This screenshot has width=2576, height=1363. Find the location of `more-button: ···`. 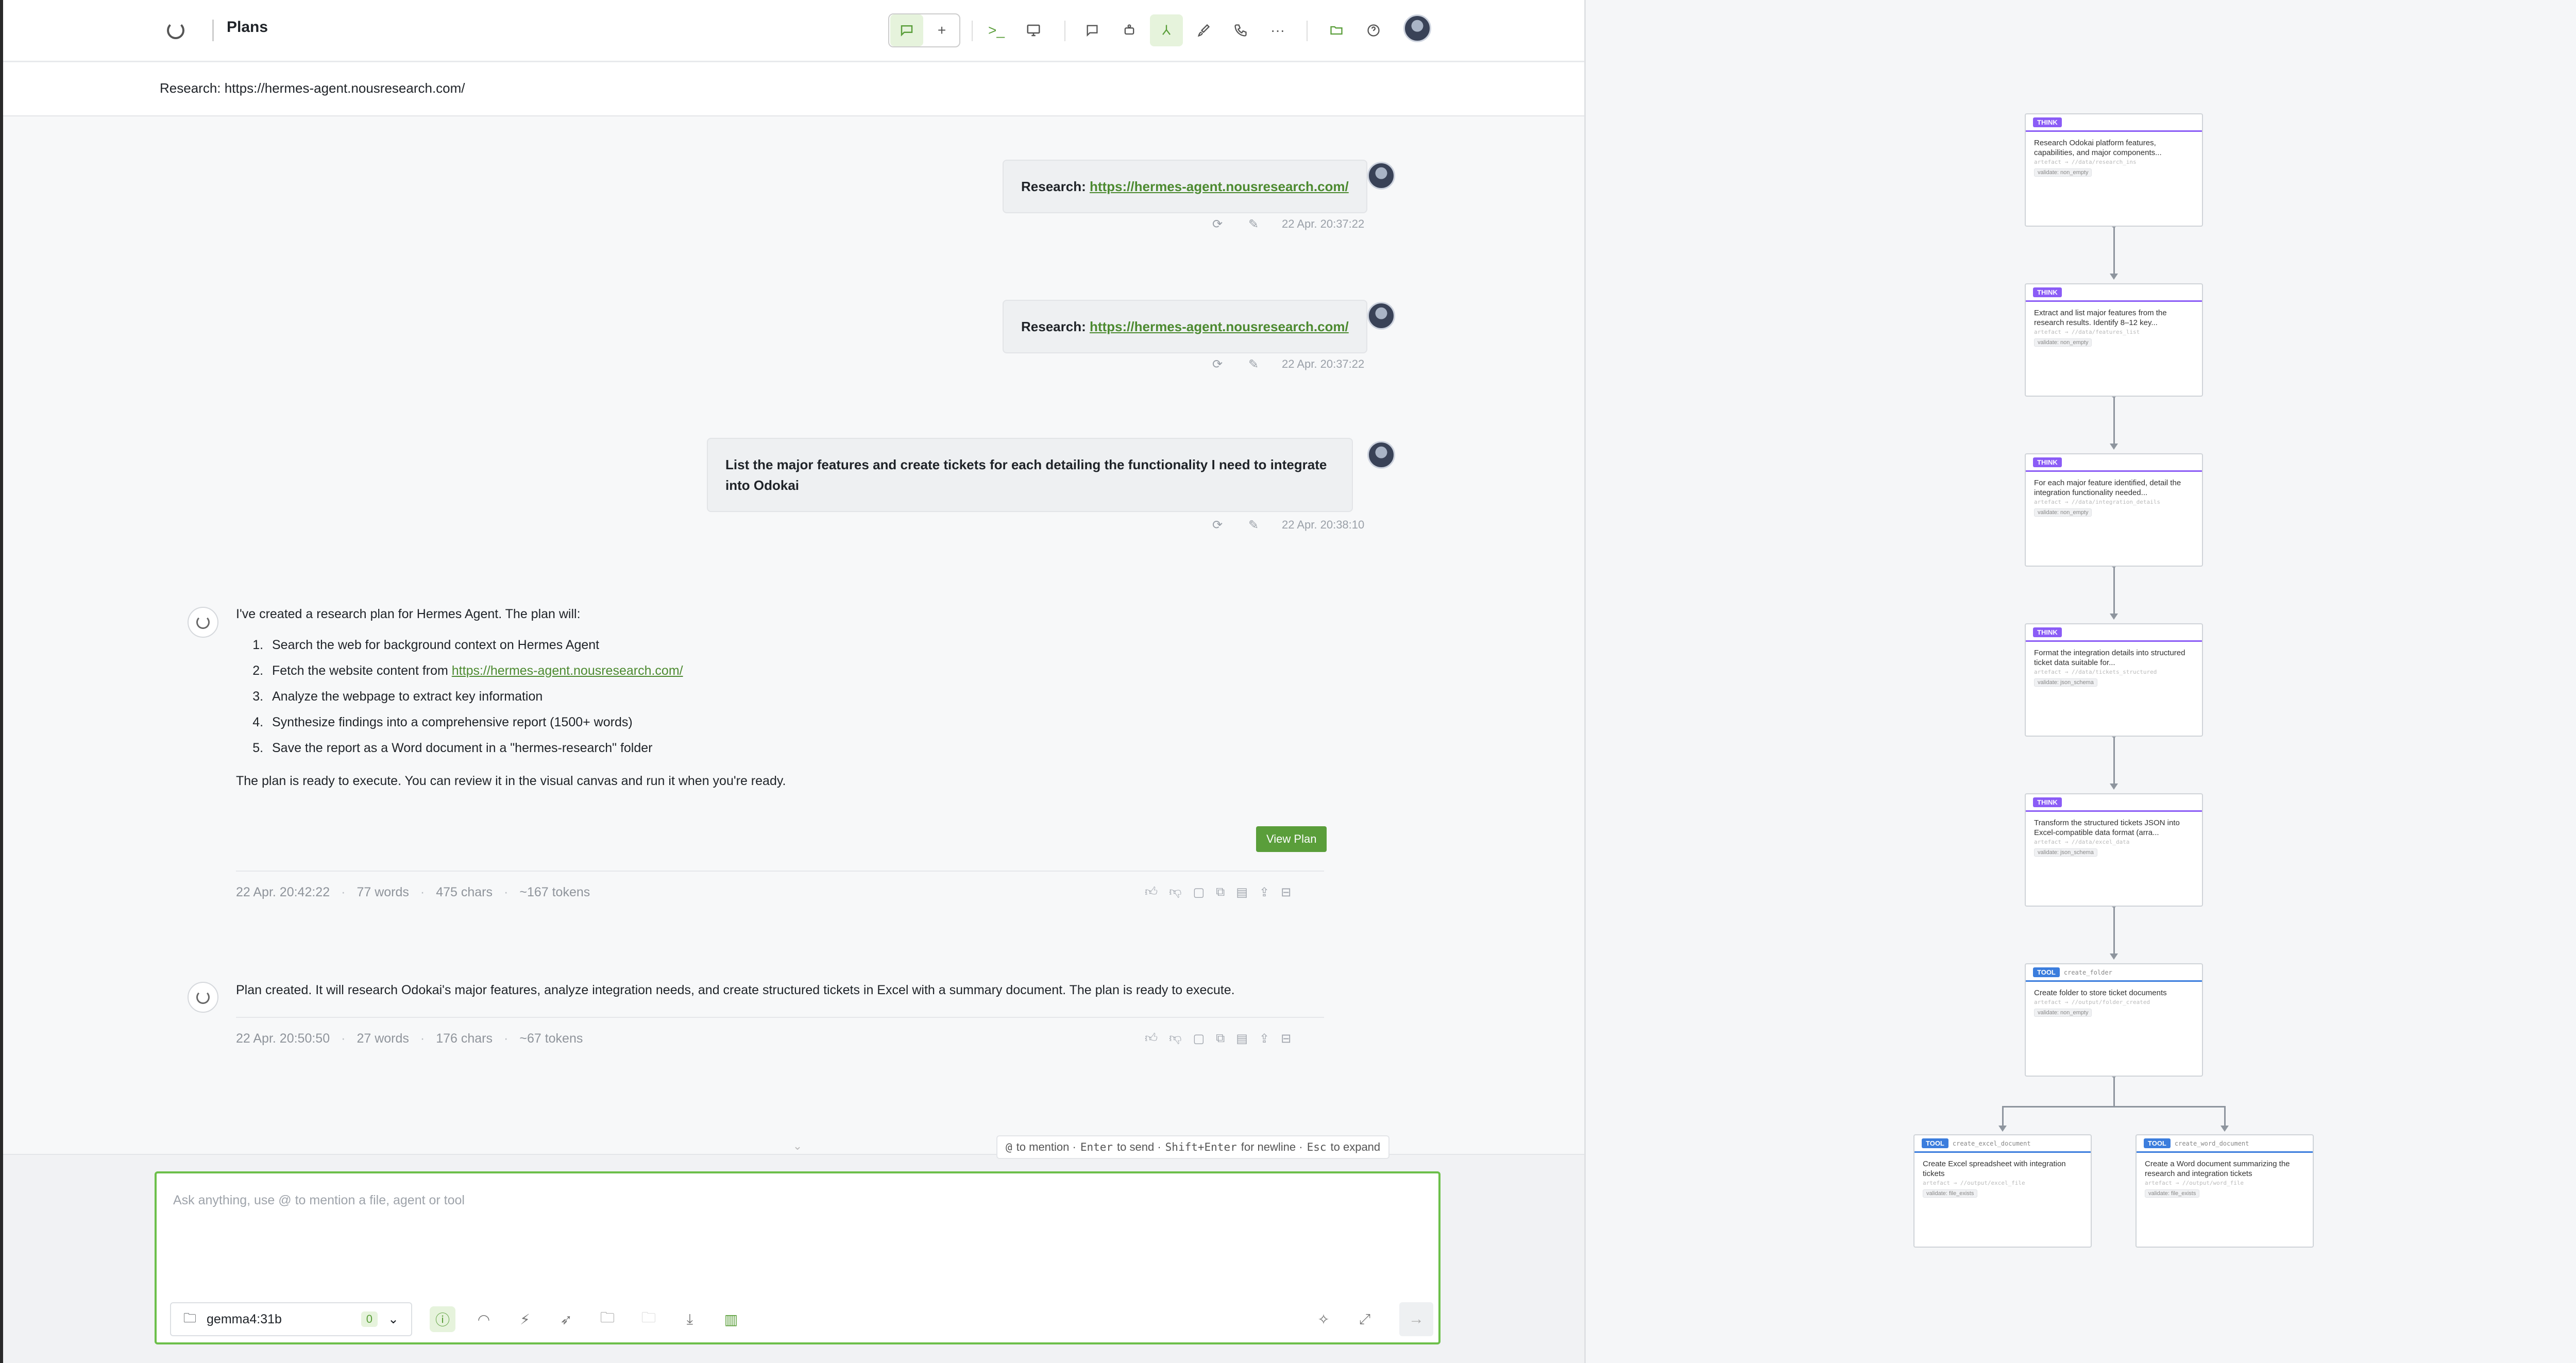

more-button: ··· is located at coordinates (1277, 30).